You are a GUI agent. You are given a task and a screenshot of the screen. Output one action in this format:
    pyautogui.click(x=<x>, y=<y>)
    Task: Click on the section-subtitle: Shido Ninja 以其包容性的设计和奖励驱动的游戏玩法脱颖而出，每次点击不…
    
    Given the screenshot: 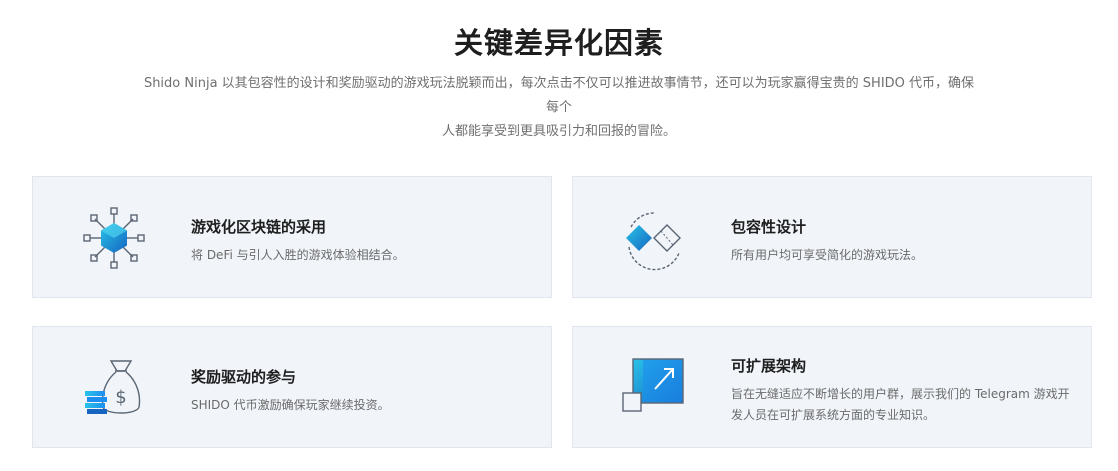 What is the action you would take?
    pyautogui.click(x=559, y=108)
    